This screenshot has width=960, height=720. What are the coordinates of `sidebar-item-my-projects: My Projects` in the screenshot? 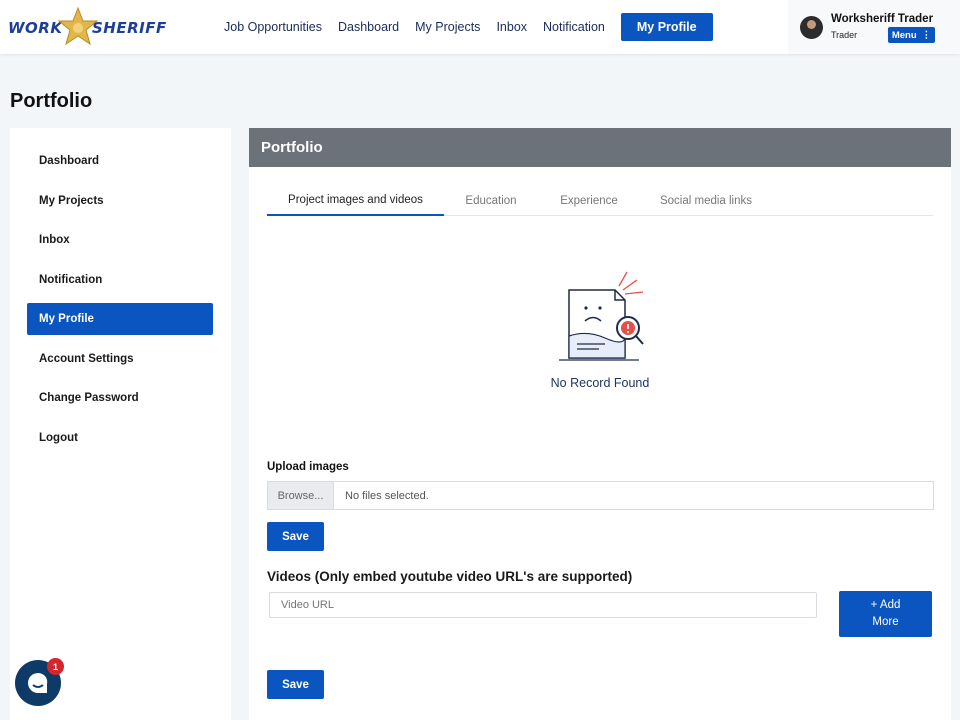 It's located at (120, 201).